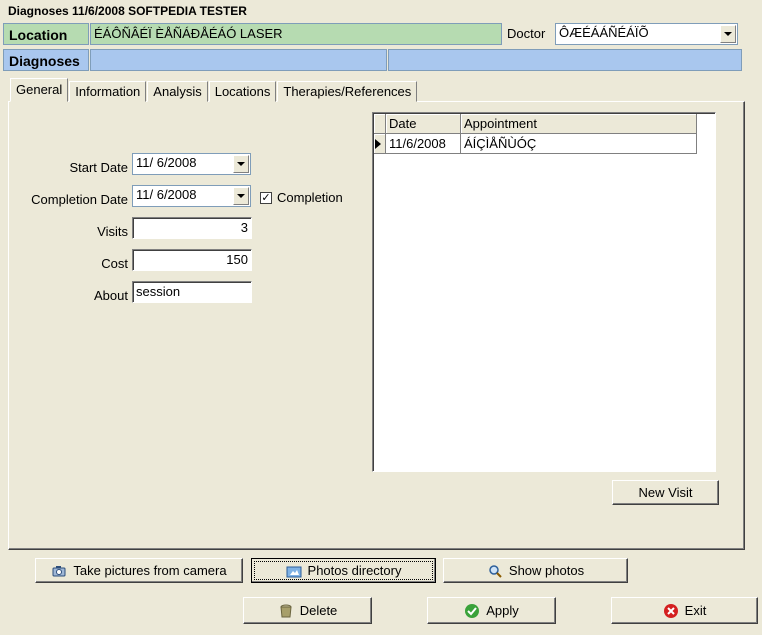 This screenshot has height=635, width=762. Describe the element at coordinates (423, 124) in the screenshot. I see `grid-header-date: Date` at that location.